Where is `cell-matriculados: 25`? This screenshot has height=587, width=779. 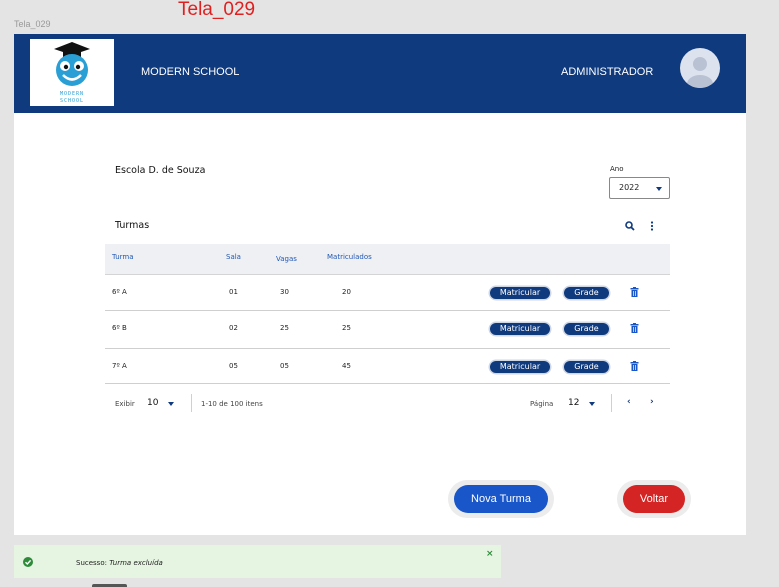
cell-matriculados: 25 is located at coordinates (346, 328).